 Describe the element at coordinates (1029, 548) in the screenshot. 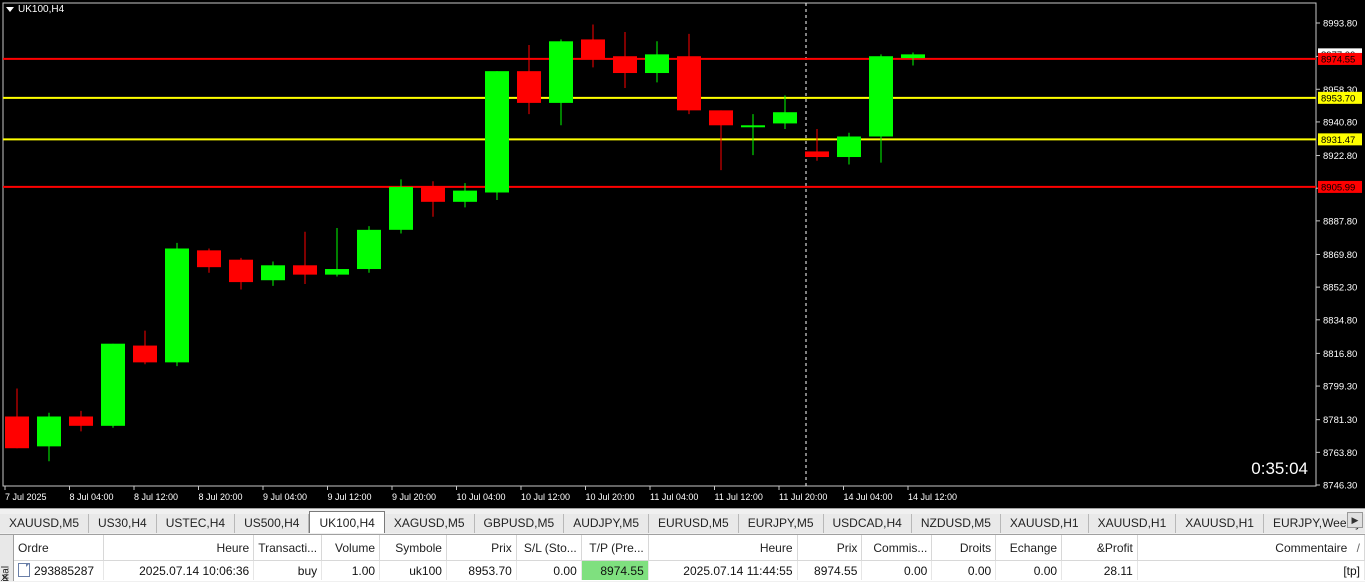

I see `column-header-exchange: Echange` at that location.